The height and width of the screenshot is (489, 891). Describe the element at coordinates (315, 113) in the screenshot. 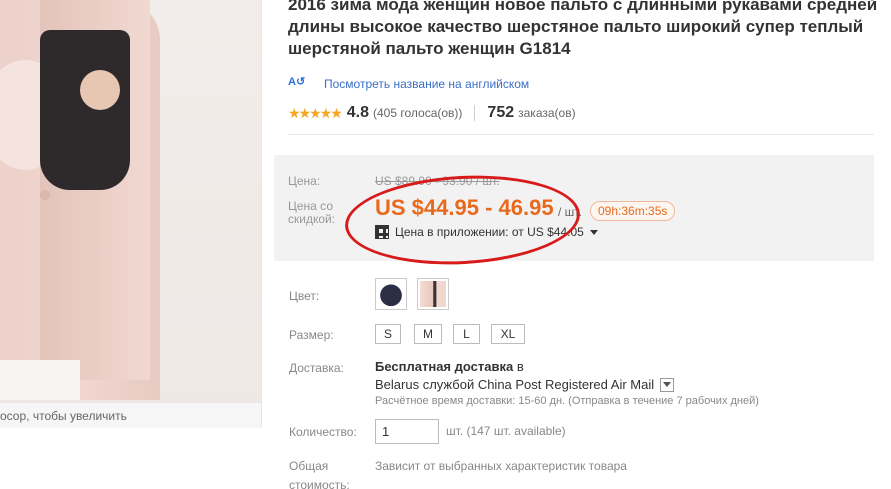

I see `star-rating-icon: ★★★★★` at that location.